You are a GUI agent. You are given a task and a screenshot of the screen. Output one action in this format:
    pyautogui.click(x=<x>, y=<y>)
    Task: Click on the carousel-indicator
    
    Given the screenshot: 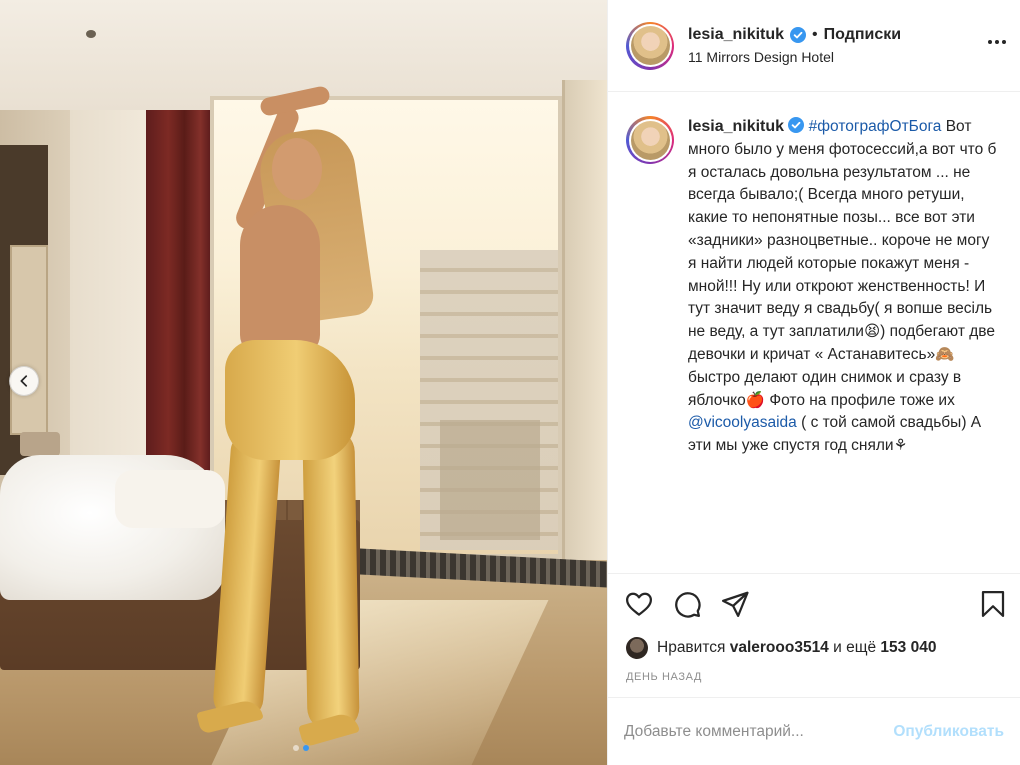 What is the action you would take?
    pyautogui.click(x=301, y=748)
    